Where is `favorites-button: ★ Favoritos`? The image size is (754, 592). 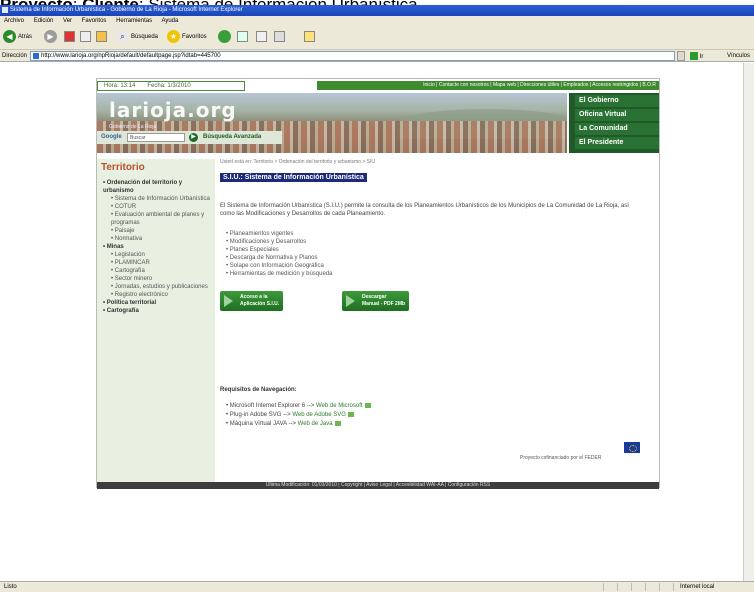 favorites-button: ★ Favoritos is located at coordinates (187, 37).